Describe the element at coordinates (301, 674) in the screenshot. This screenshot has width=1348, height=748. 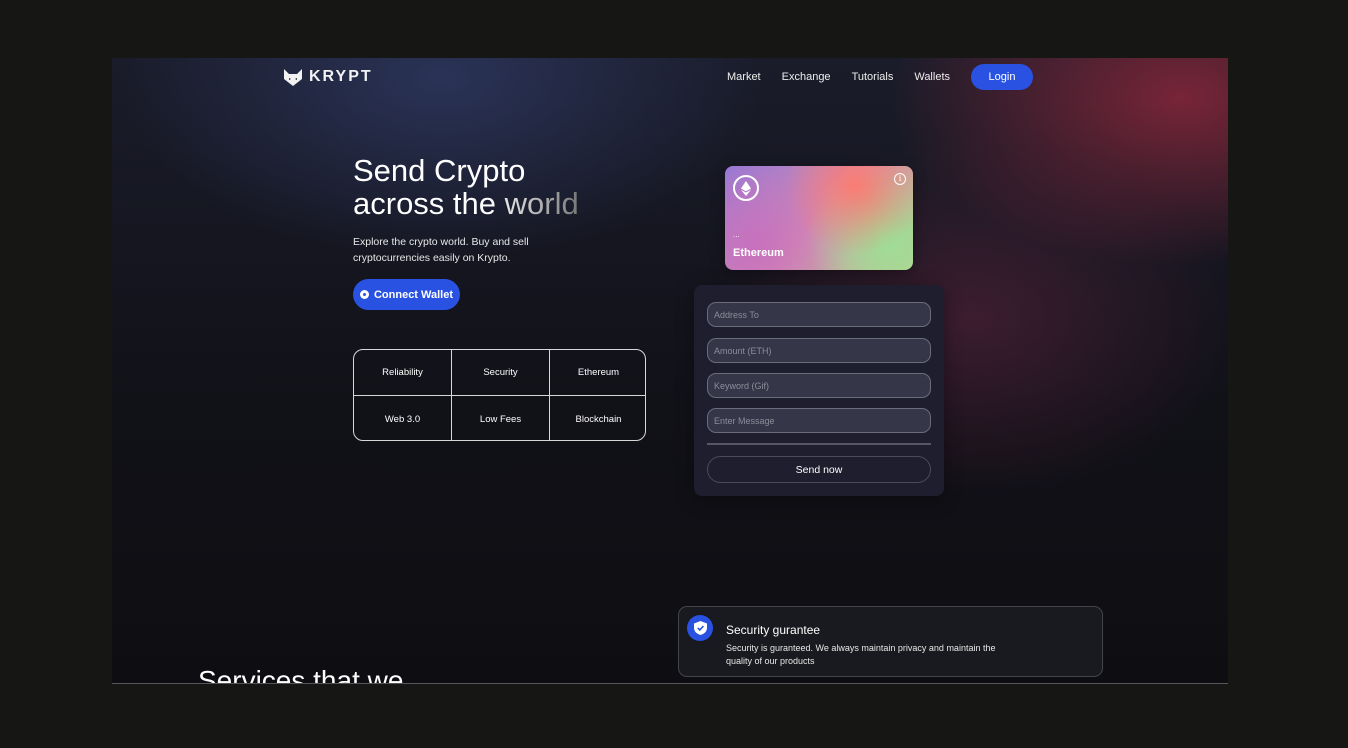
I see `services-heading: Services that we` at that location.